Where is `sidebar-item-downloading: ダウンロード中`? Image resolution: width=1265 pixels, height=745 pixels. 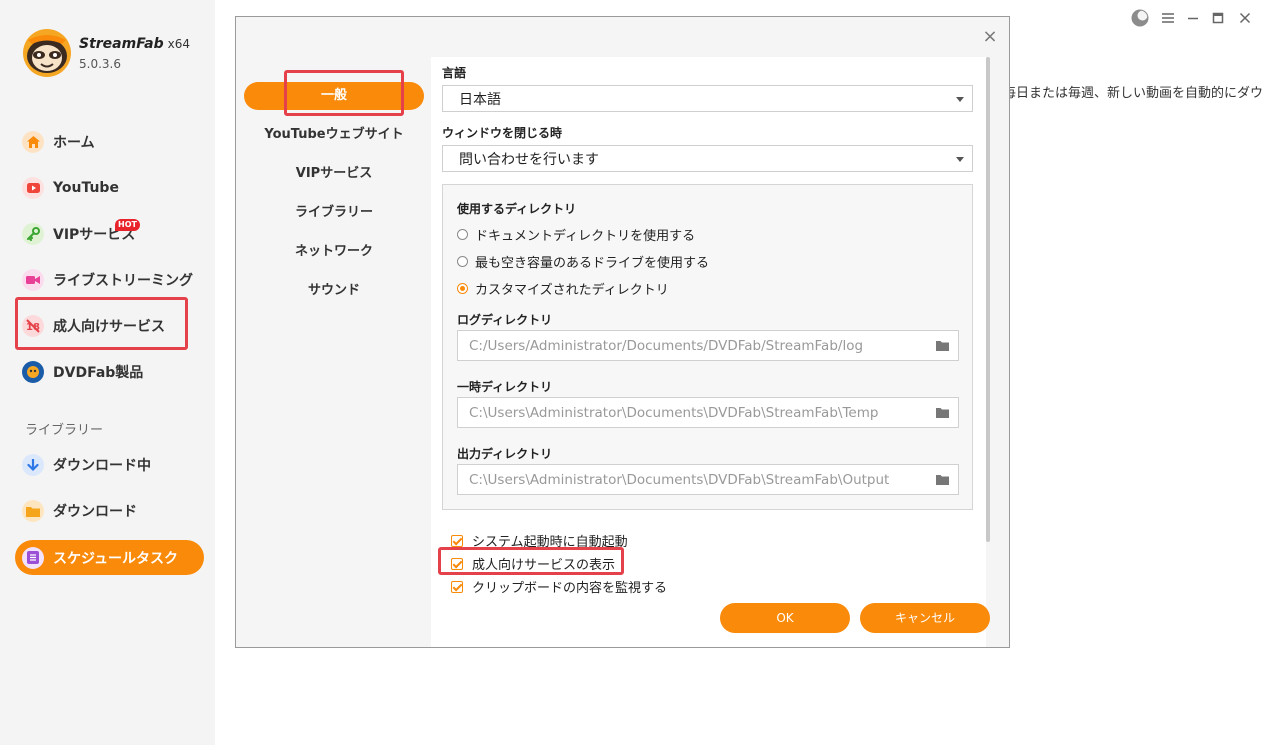 sidebar-item-downloading: ダウンロード中 is located at coordinates (109, 465).